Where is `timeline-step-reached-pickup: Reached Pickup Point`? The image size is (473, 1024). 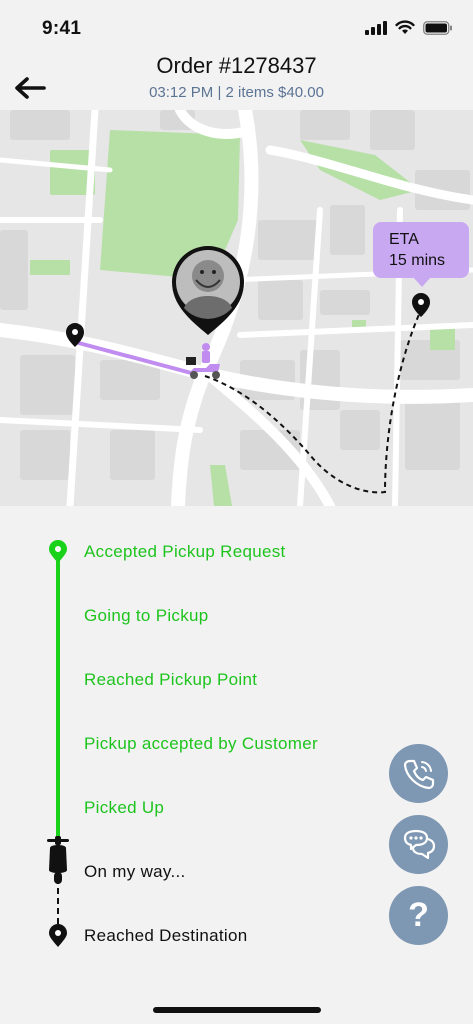
timeline-step-reached-pickup: Reached Pickup Point is located at coordinates (171, 679).